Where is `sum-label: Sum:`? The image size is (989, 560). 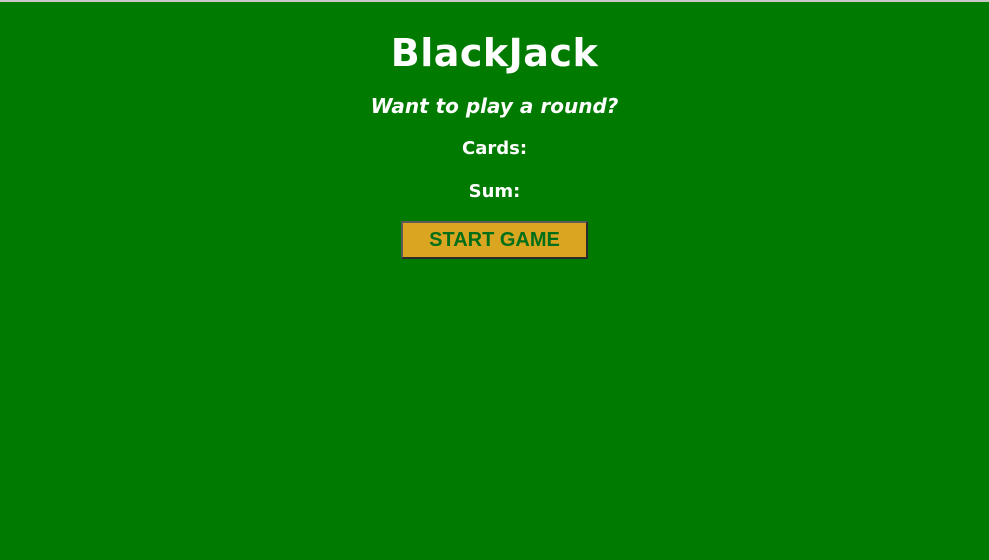 sum-label: Sum: is located at coordinates (494, 191).